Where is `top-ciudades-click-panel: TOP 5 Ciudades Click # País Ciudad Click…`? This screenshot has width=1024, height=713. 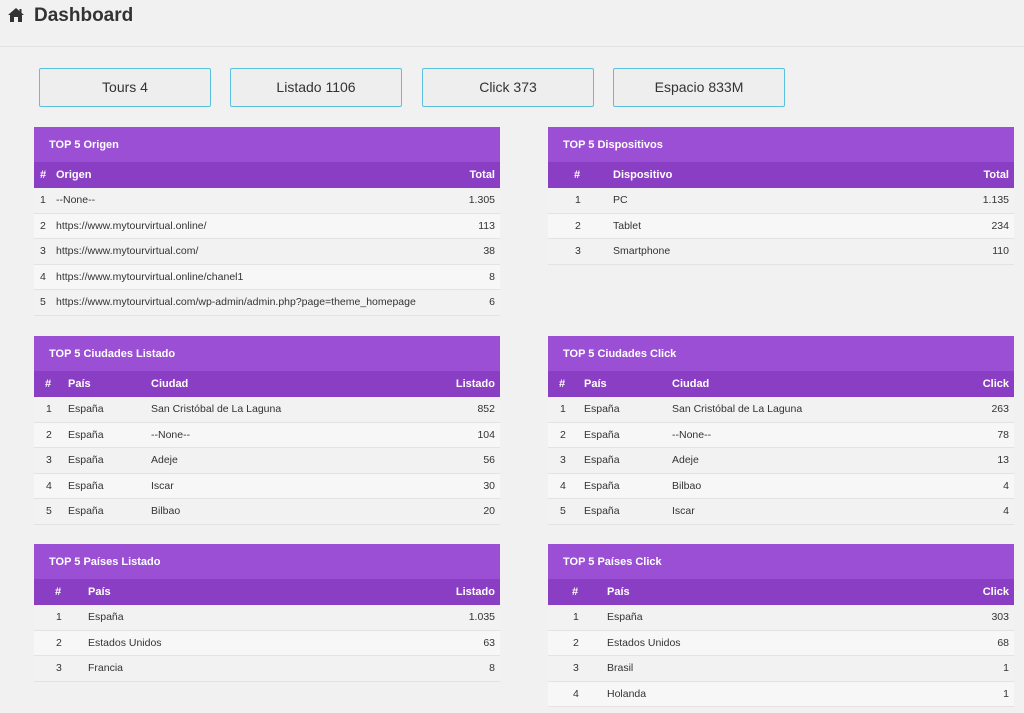 top-ciudades-click-panel: TOP 5 Ciudades Click # País Ciudad Click… is located at coordinates (781, 430).